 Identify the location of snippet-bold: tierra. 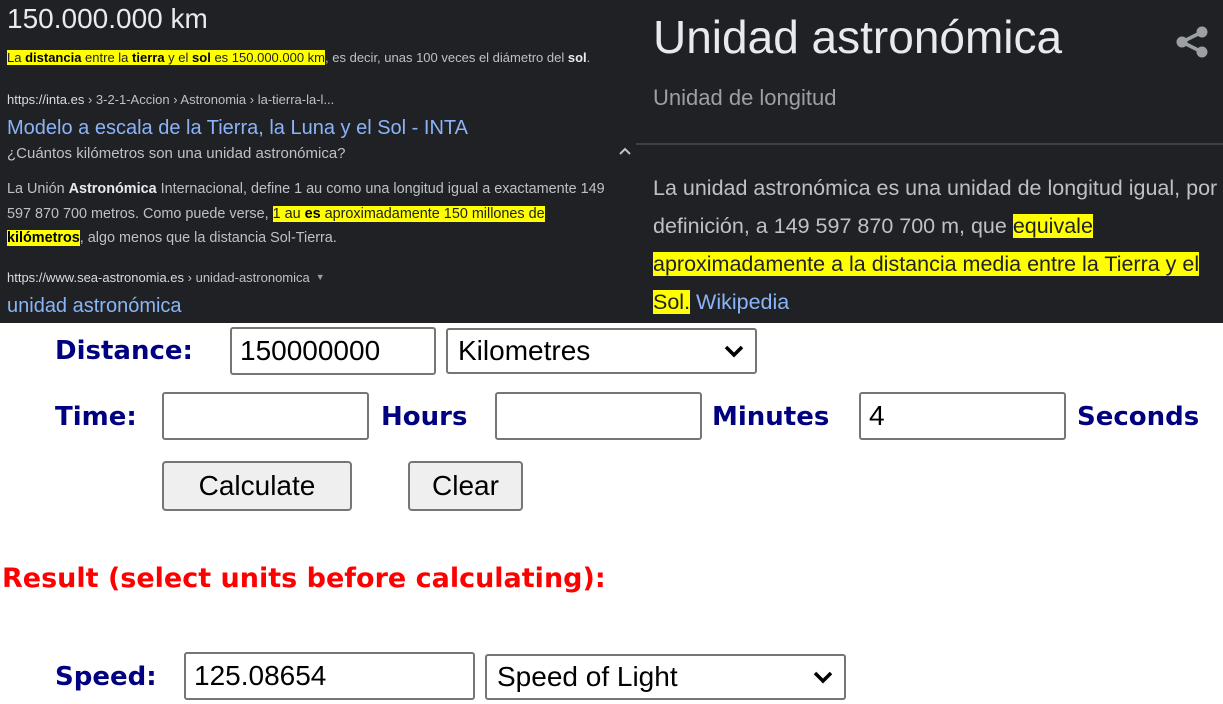
(148, 57).